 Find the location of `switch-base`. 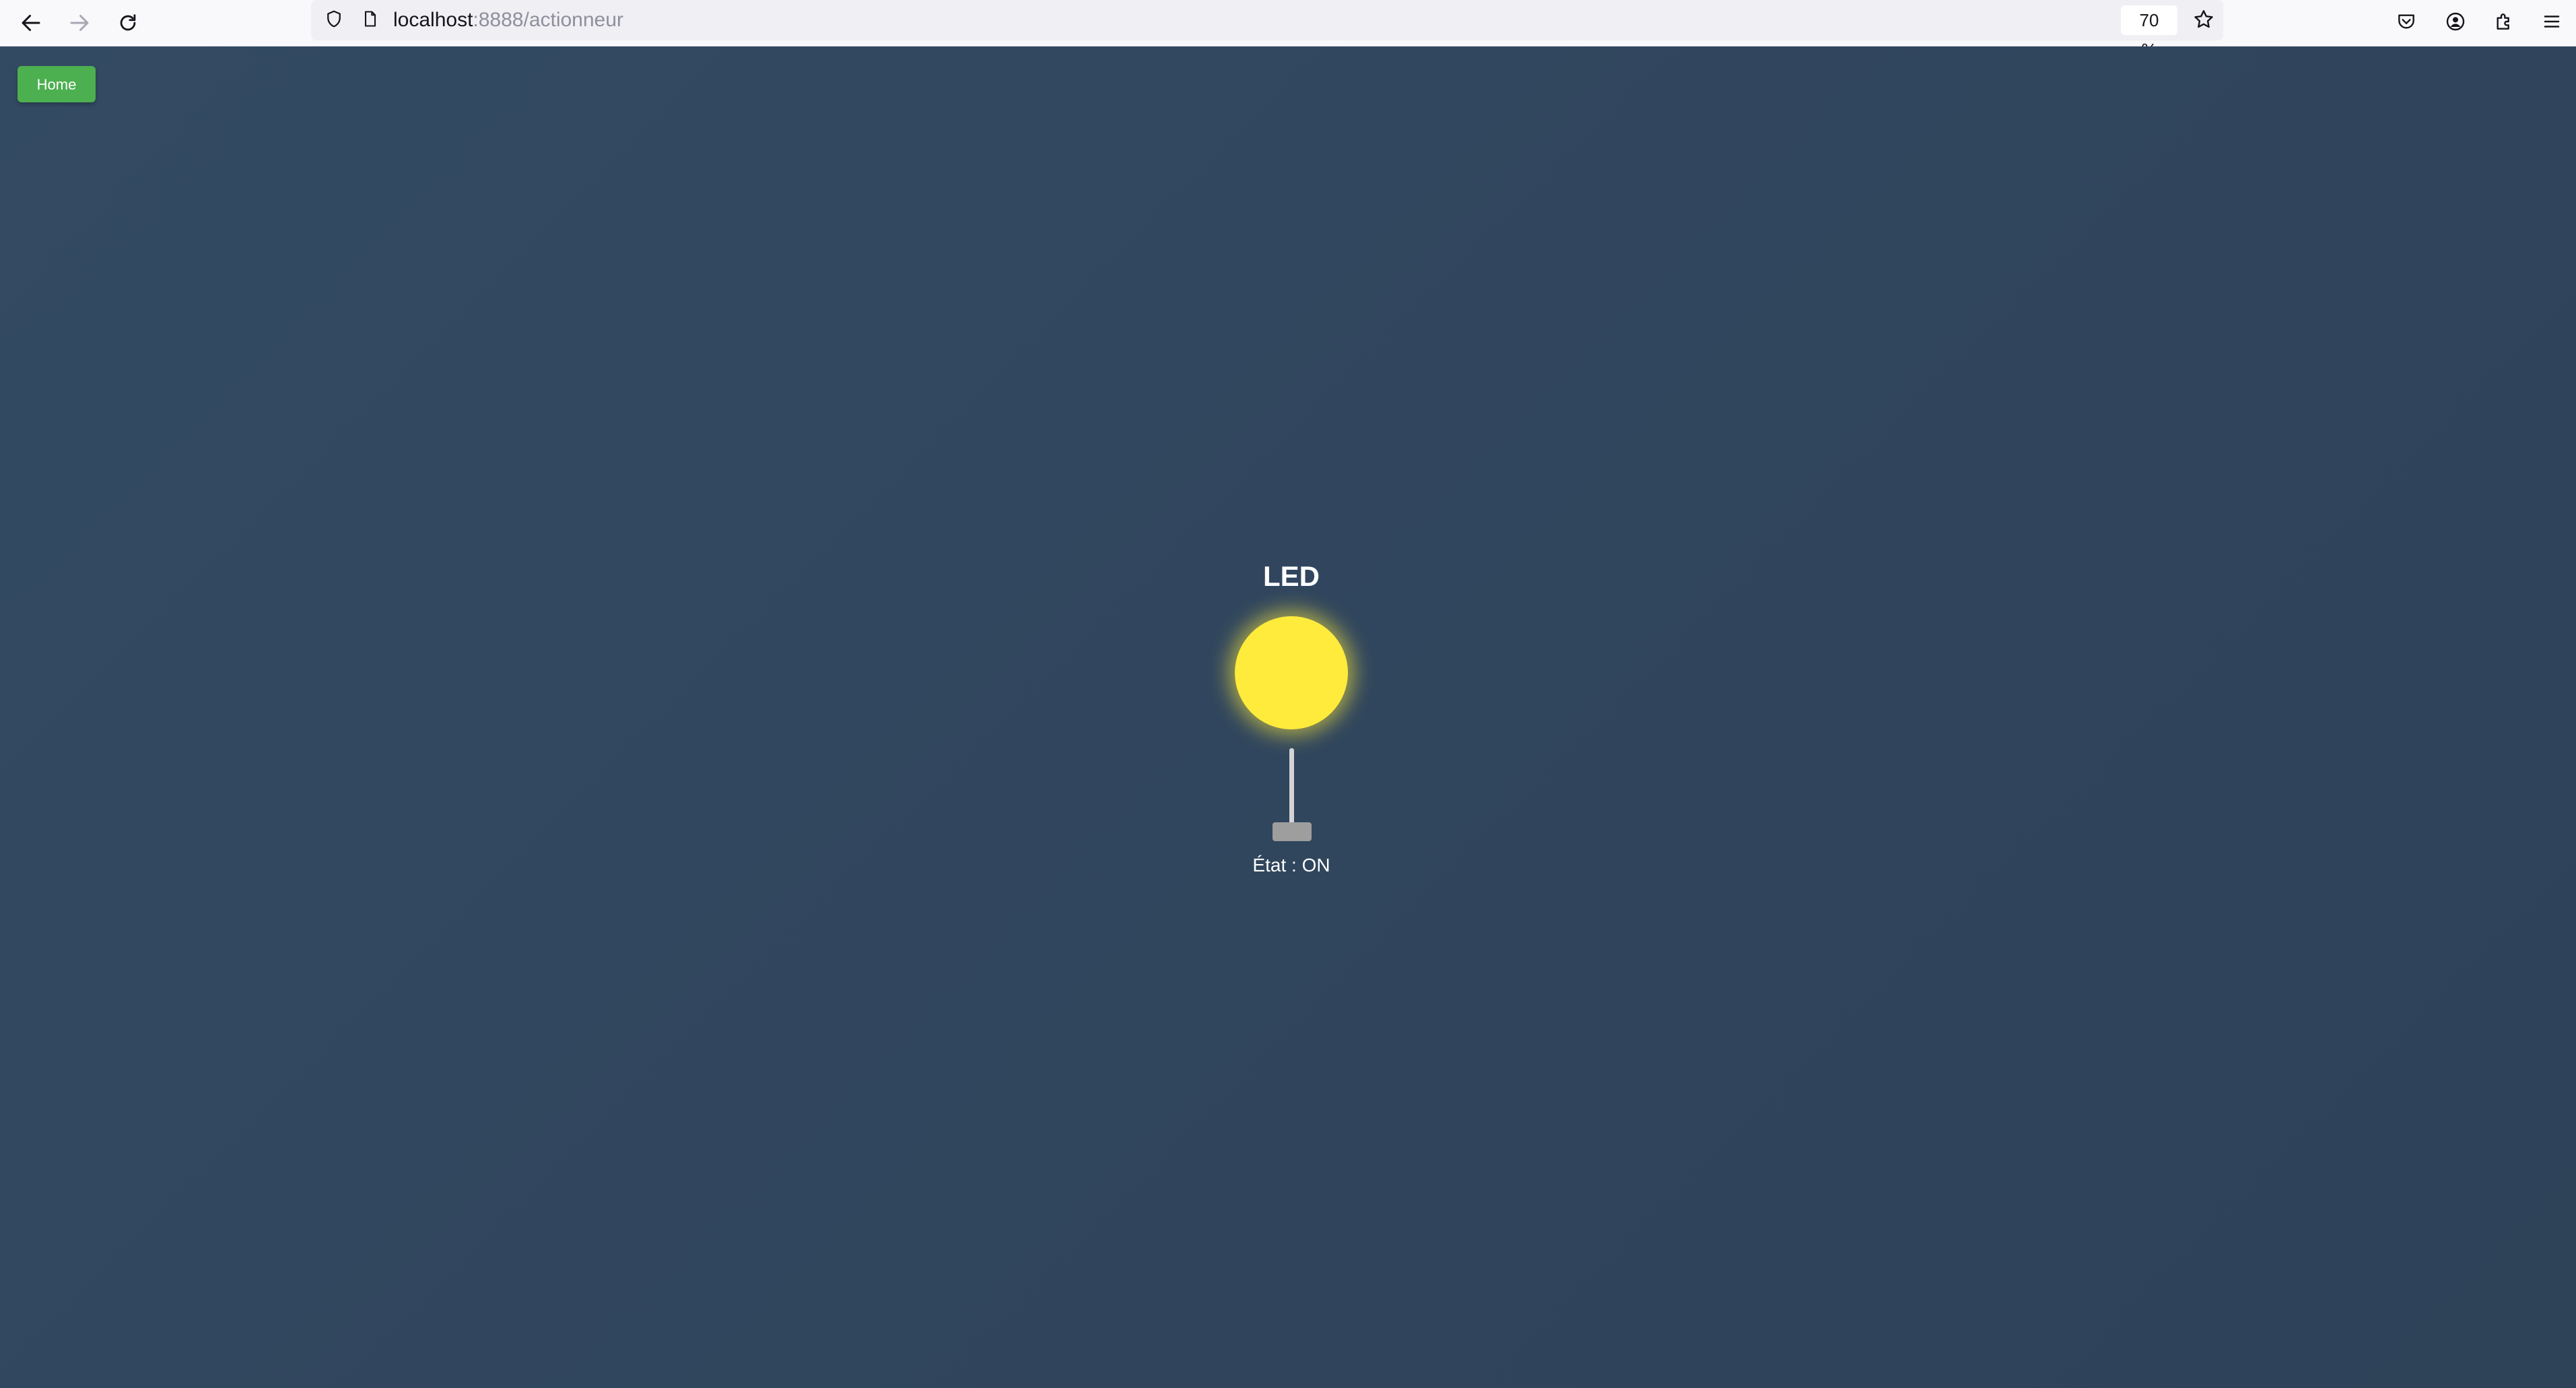

switch-base is located at coordinates (1292, 831).